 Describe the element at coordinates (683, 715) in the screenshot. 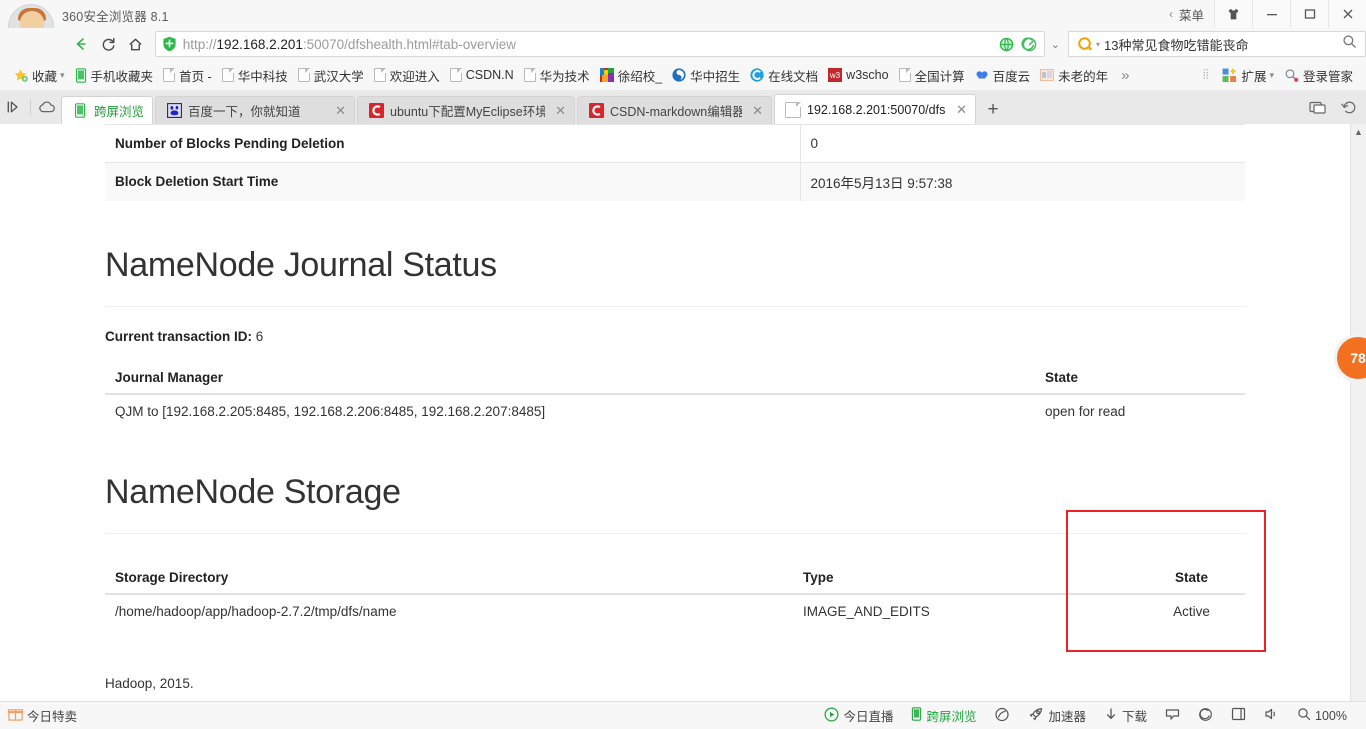

I see `status-bar: 今日特卖 今日直播 跨屏浏览 加速器 下载 100%` at that location.